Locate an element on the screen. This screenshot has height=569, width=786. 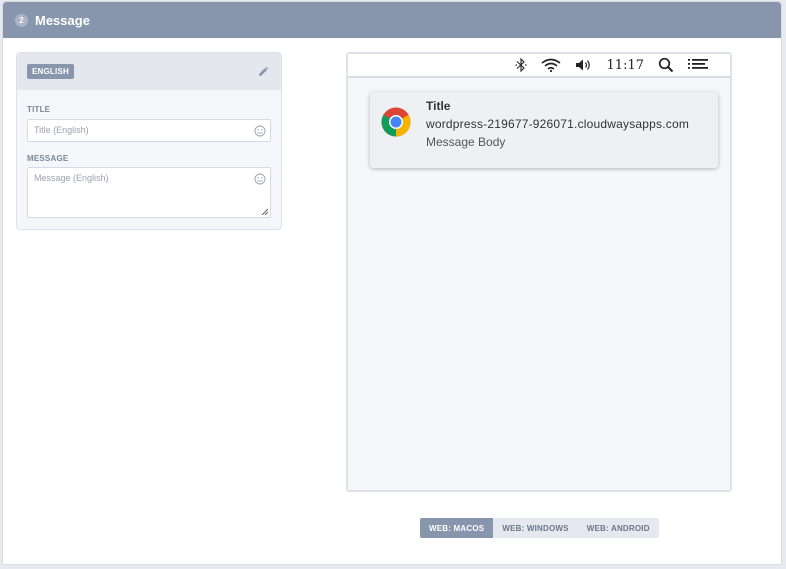
step-number-badge: 2 is located at coordinates (21, 20).